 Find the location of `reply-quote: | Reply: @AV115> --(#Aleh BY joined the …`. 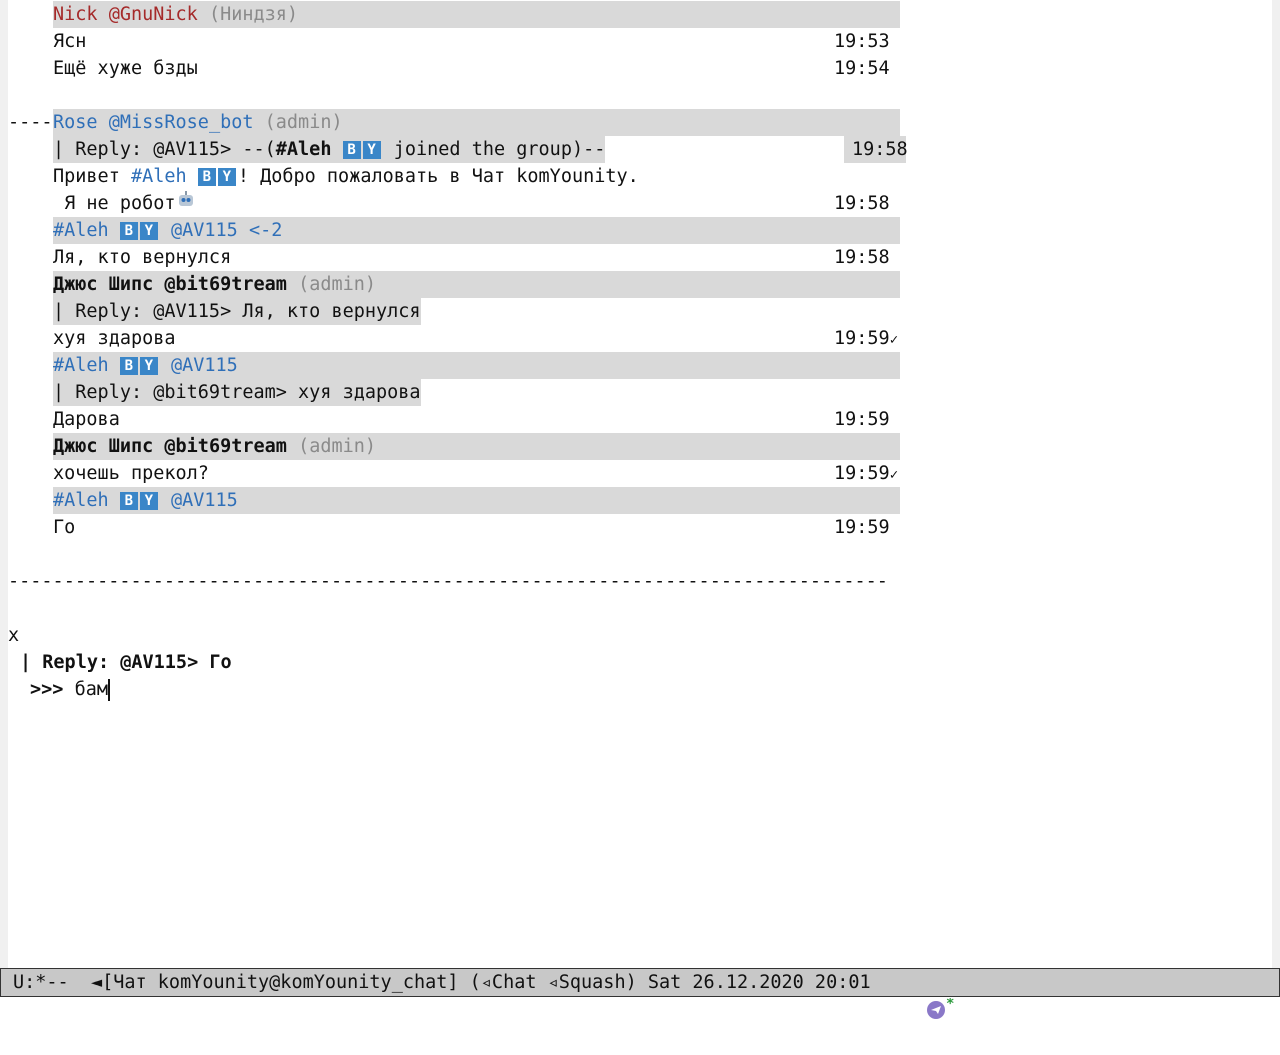

reply-quote: | Reply: @AV115> --(#Aleh BY joined the … is located at coordinates (640, 149).